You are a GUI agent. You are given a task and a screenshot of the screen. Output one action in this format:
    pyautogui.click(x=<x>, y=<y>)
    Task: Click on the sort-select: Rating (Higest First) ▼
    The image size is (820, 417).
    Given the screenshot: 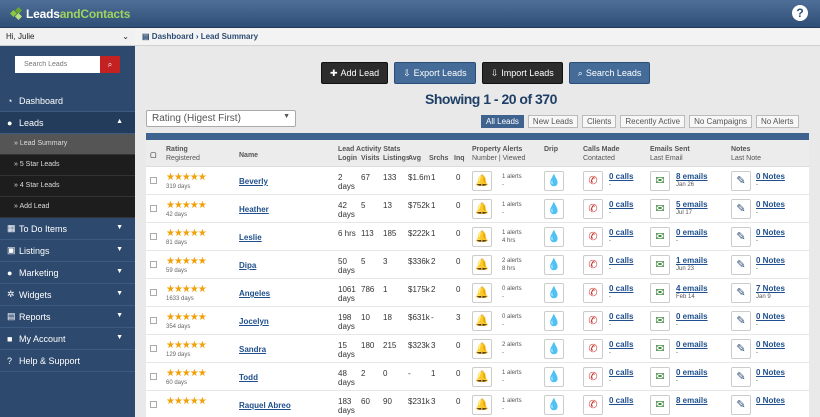 What is the action you would take?
    pyautogui.click(x=221, y=118)
    